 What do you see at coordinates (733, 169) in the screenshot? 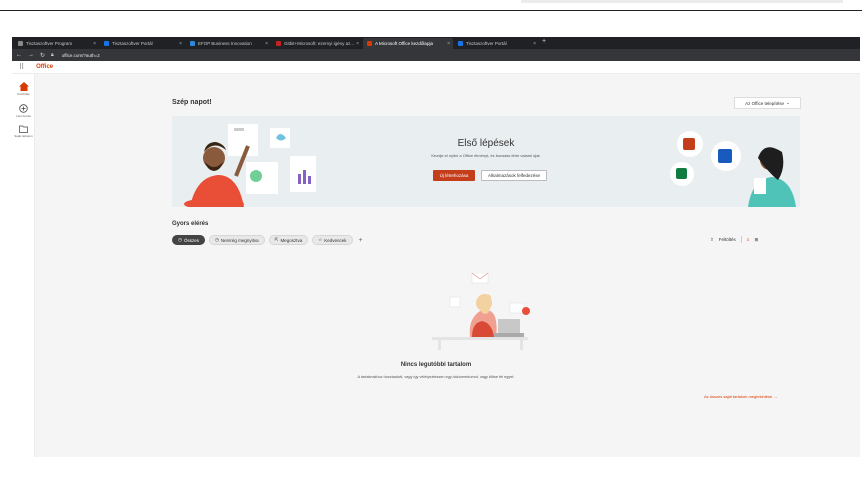
I see `apps-illustration-icon` at bounding box center [733, 169].